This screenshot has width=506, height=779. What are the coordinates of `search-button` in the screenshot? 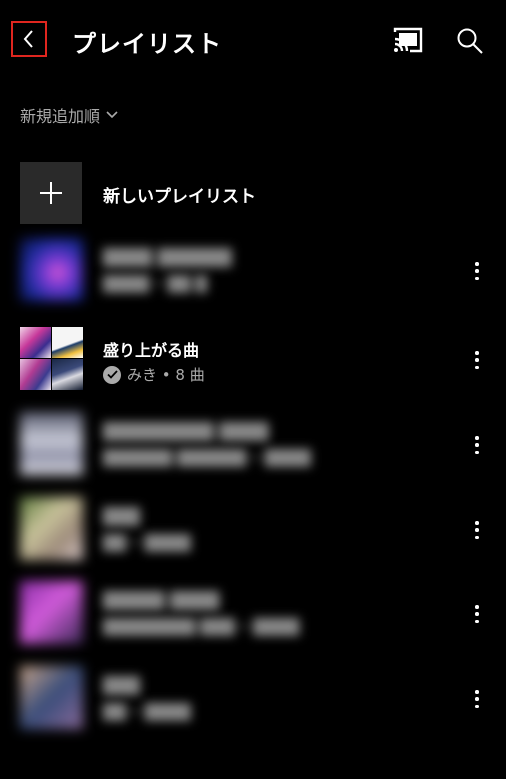 It's located at (470, 41).